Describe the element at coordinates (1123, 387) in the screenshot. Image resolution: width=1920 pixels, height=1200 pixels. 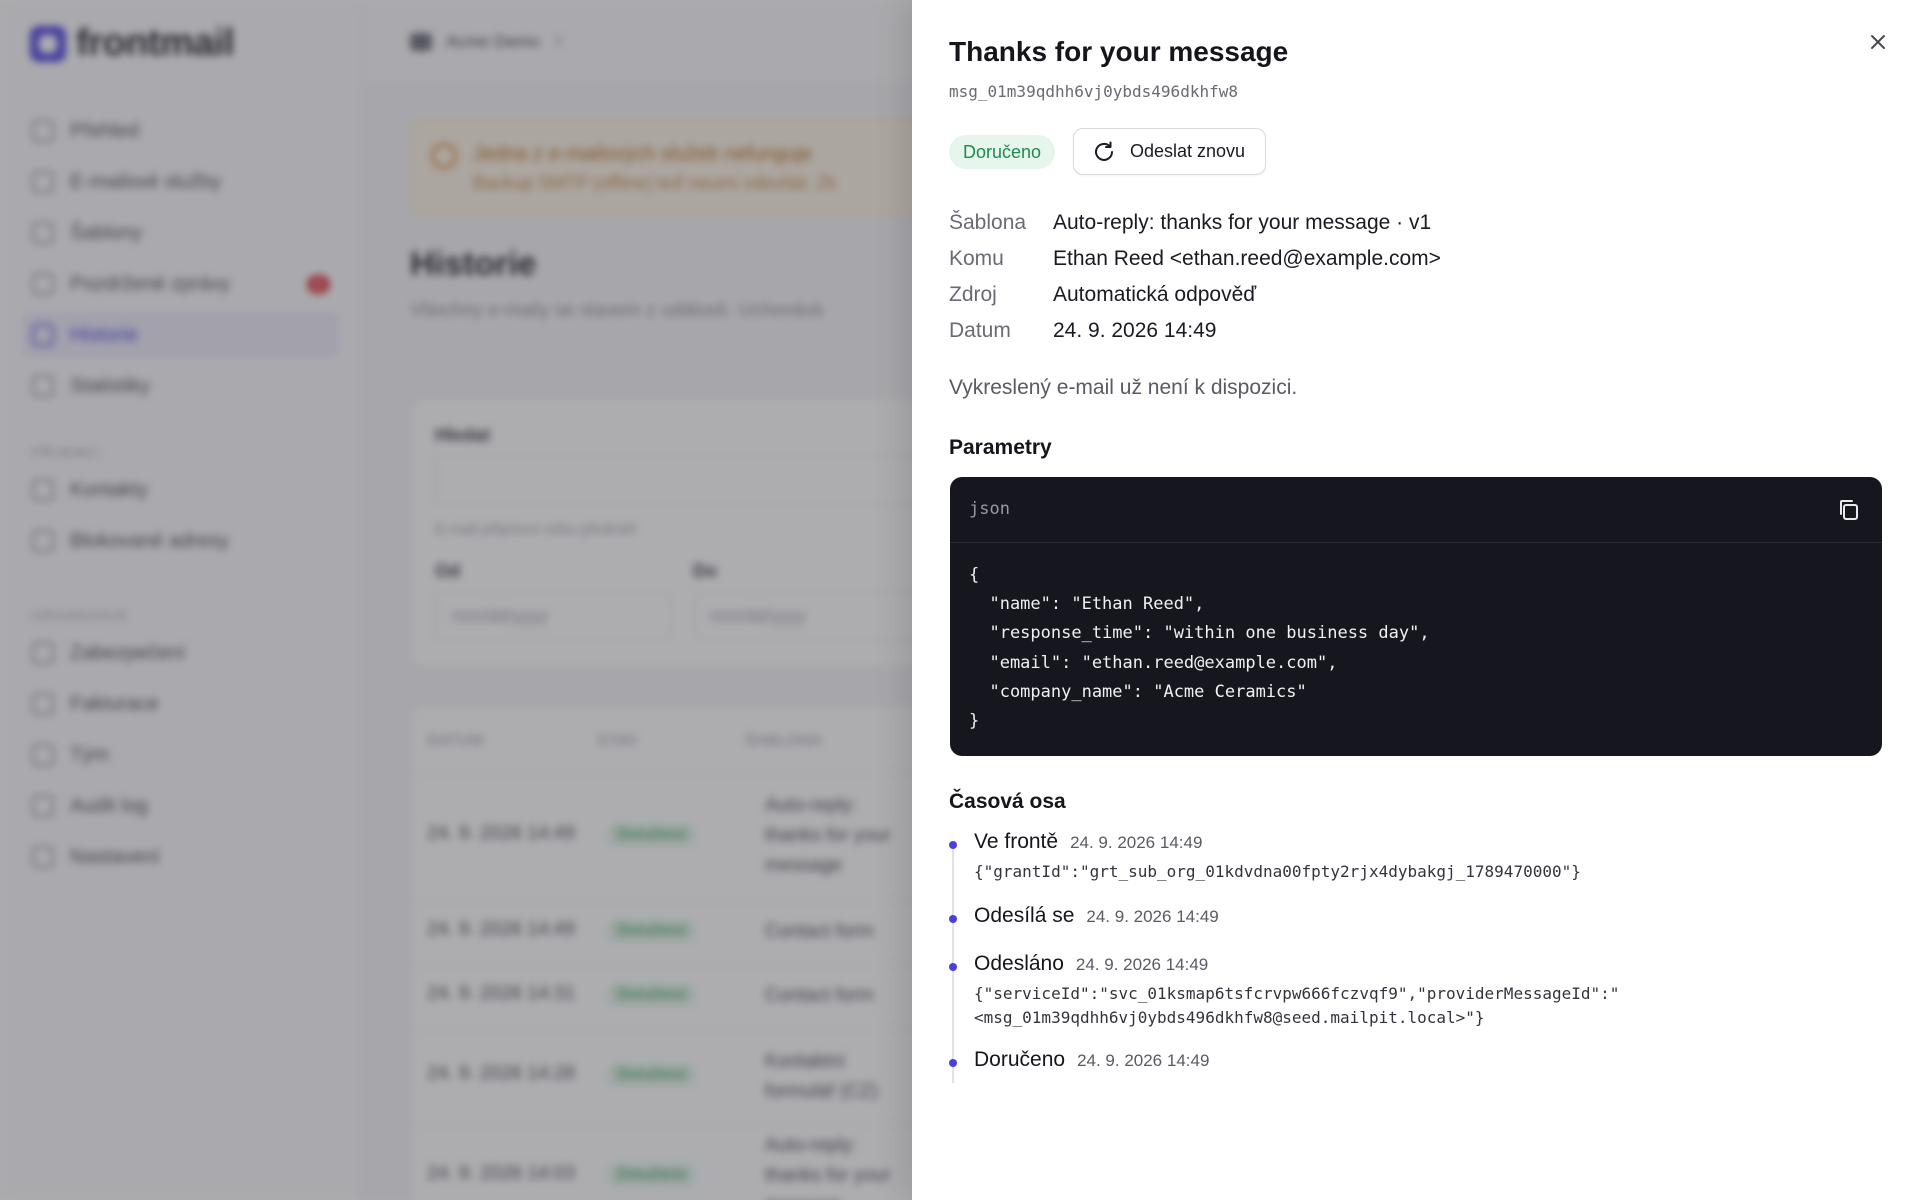
I see `render-unavailable-note: Vykreslený e-mail už není k dispozici.` at that location.